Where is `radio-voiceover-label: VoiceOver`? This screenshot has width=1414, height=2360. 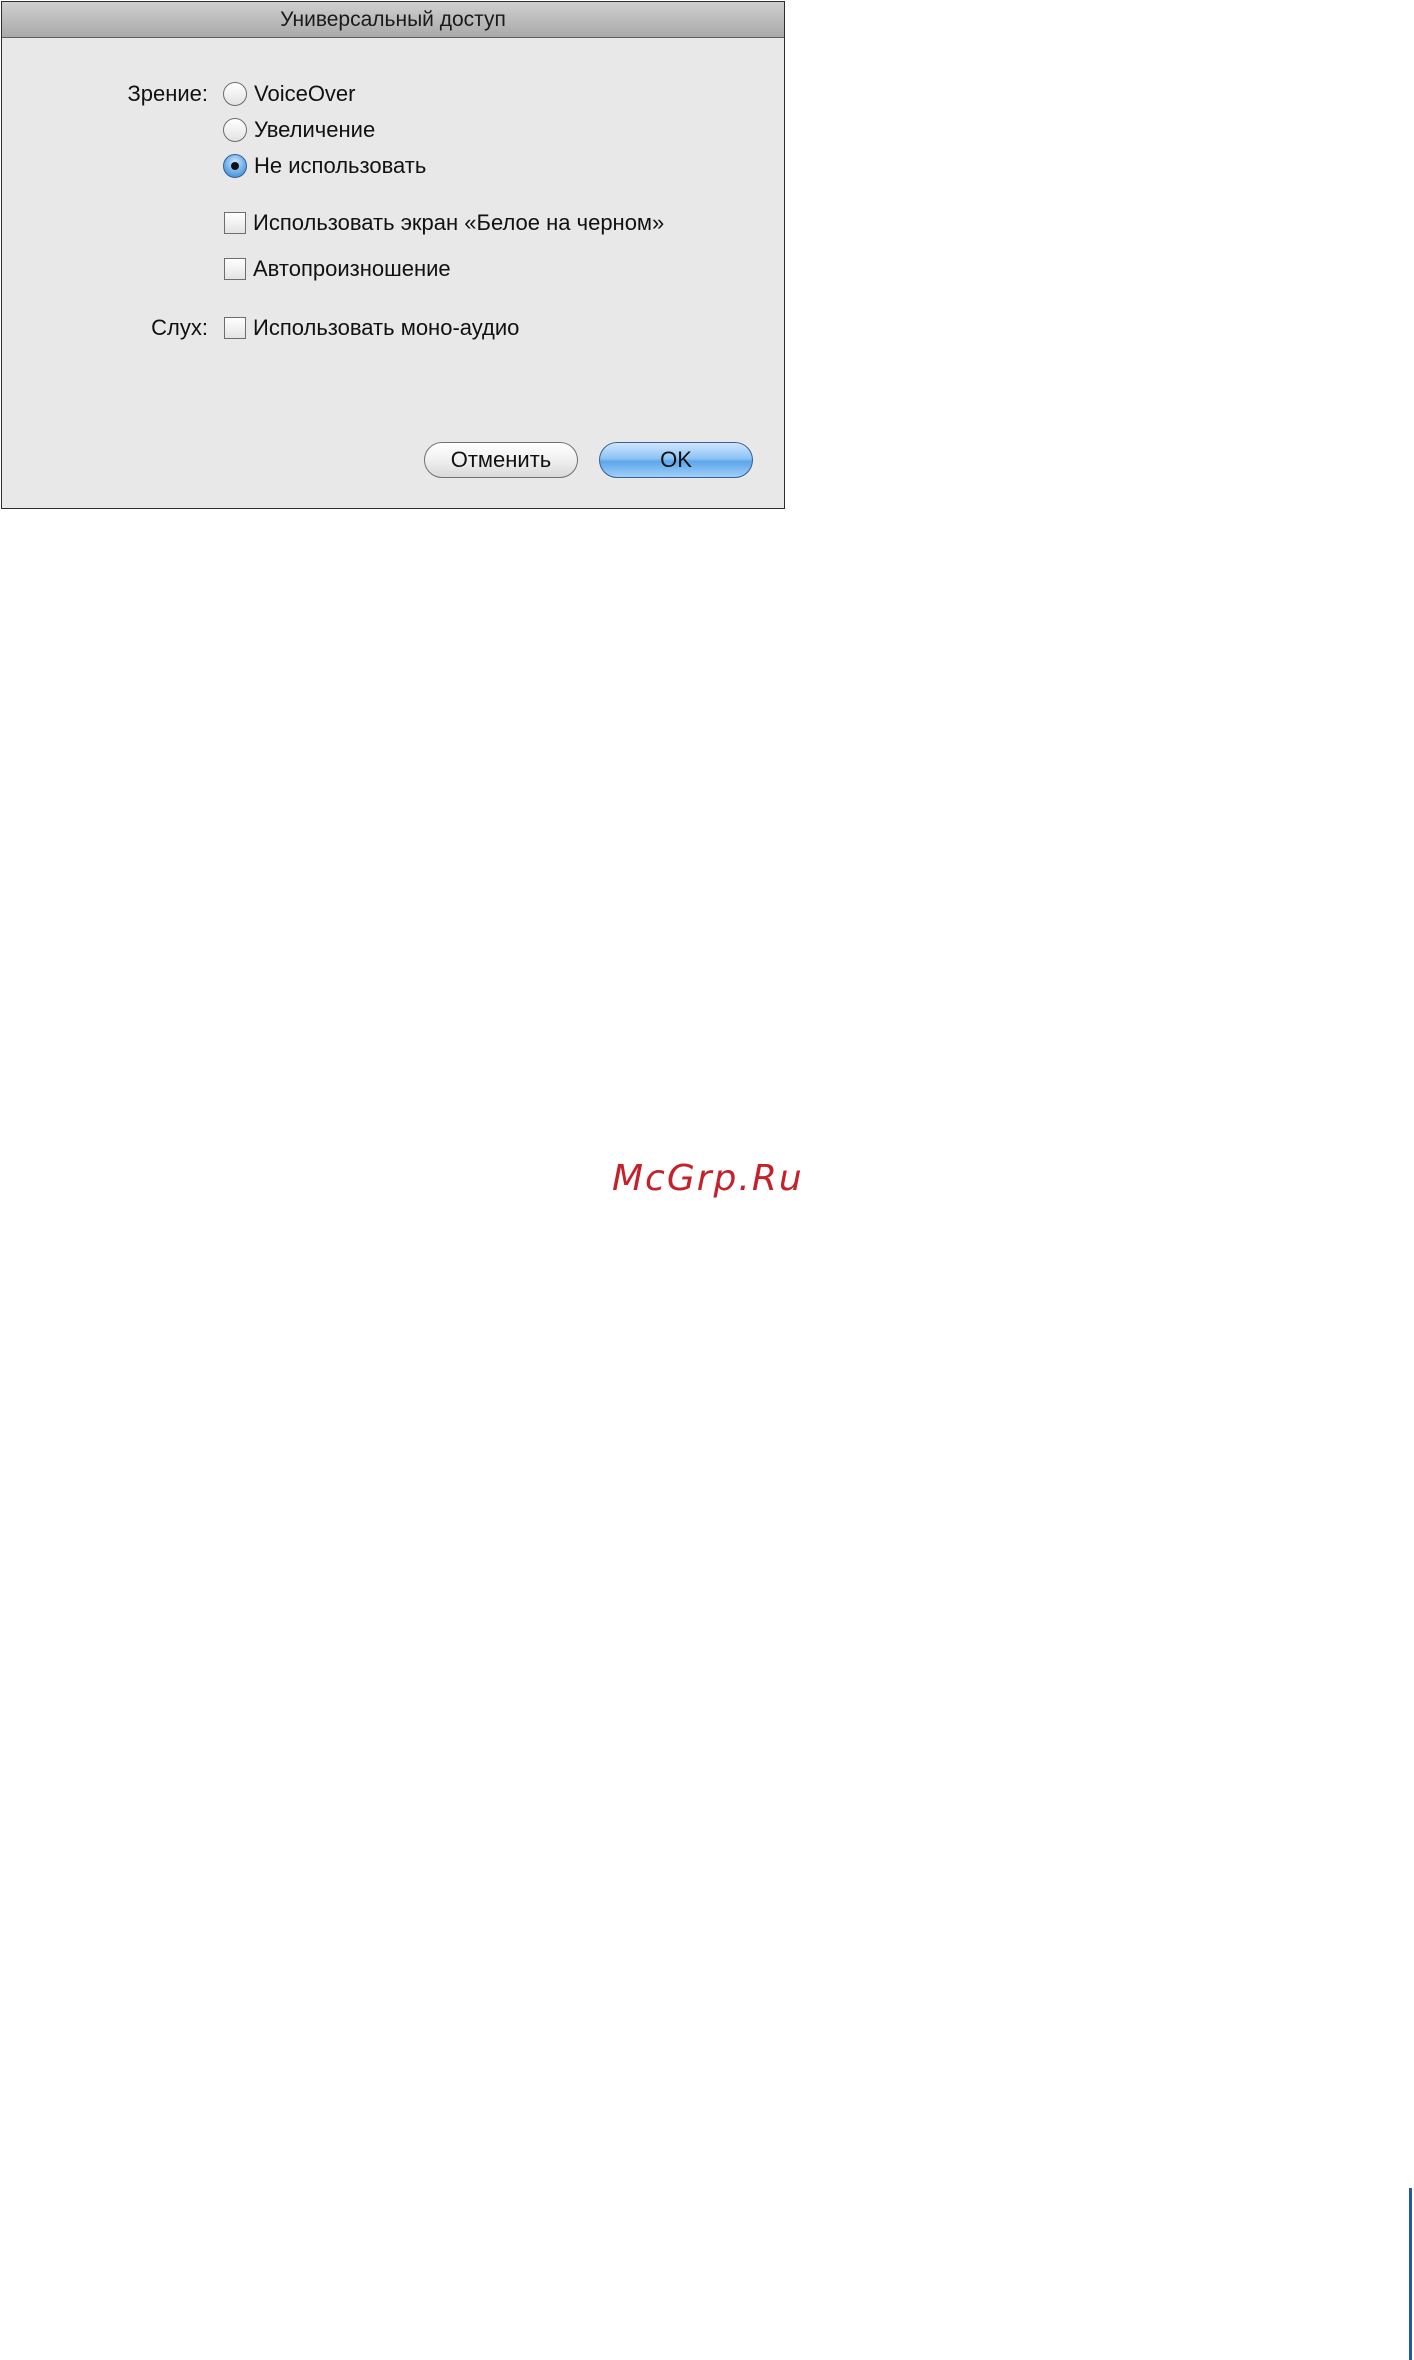
radio-voiceover-label: VoiceOver is located at coordinates (305, 93).